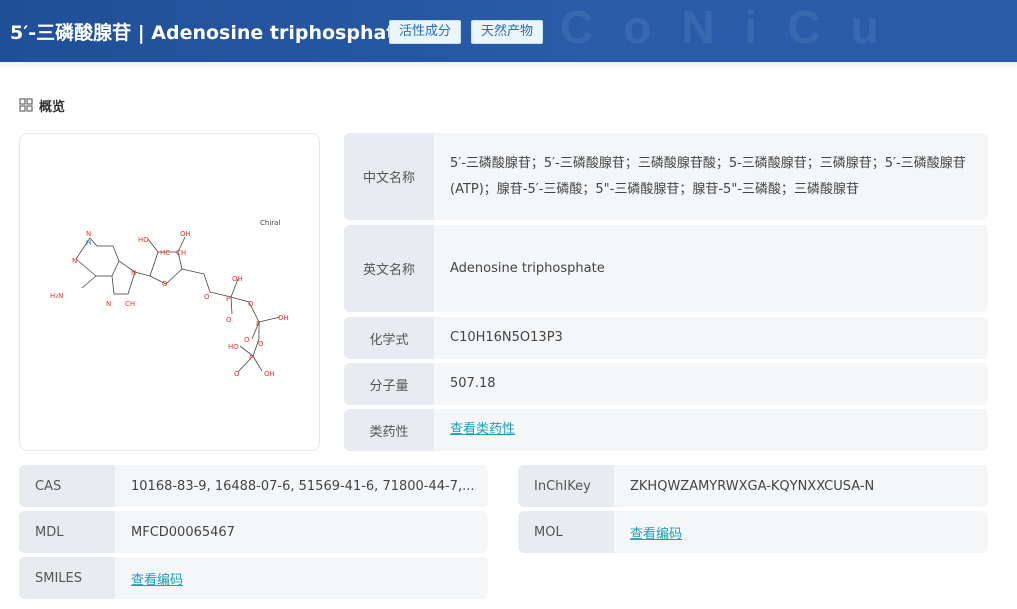 Image resolution: width=1017 pixels, height=609 pixels. What do you see at coordinates (253, 578) in the screenshot?
I see `identifier-smiles: SMILES 查看编码` at bounding box center [253, 578].